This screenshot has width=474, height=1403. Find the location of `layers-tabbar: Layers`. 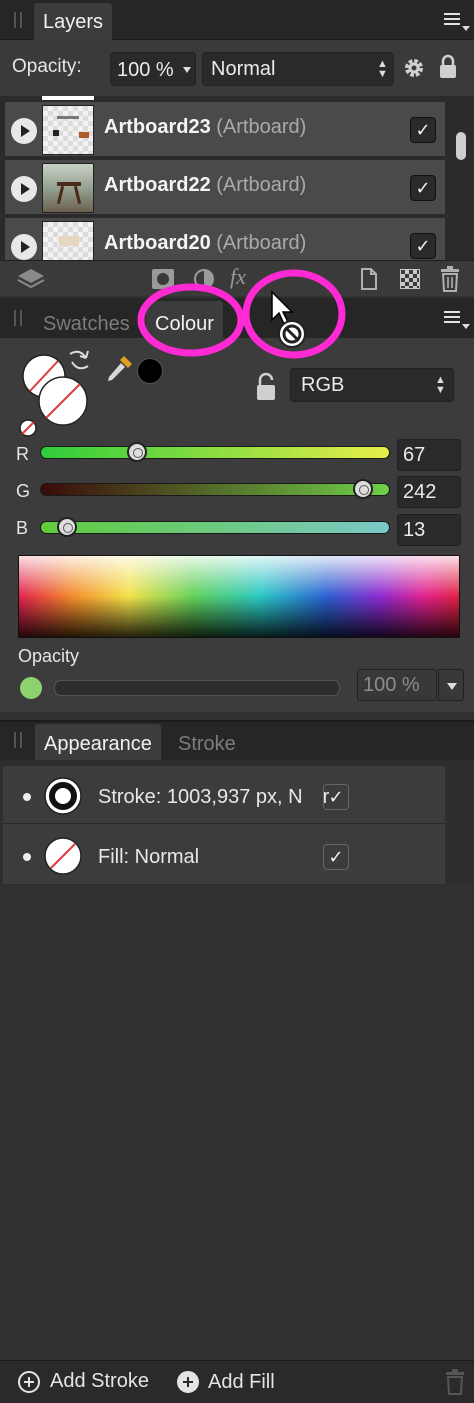

layers-tabbar: Layers is located at coordinates (237, 20).